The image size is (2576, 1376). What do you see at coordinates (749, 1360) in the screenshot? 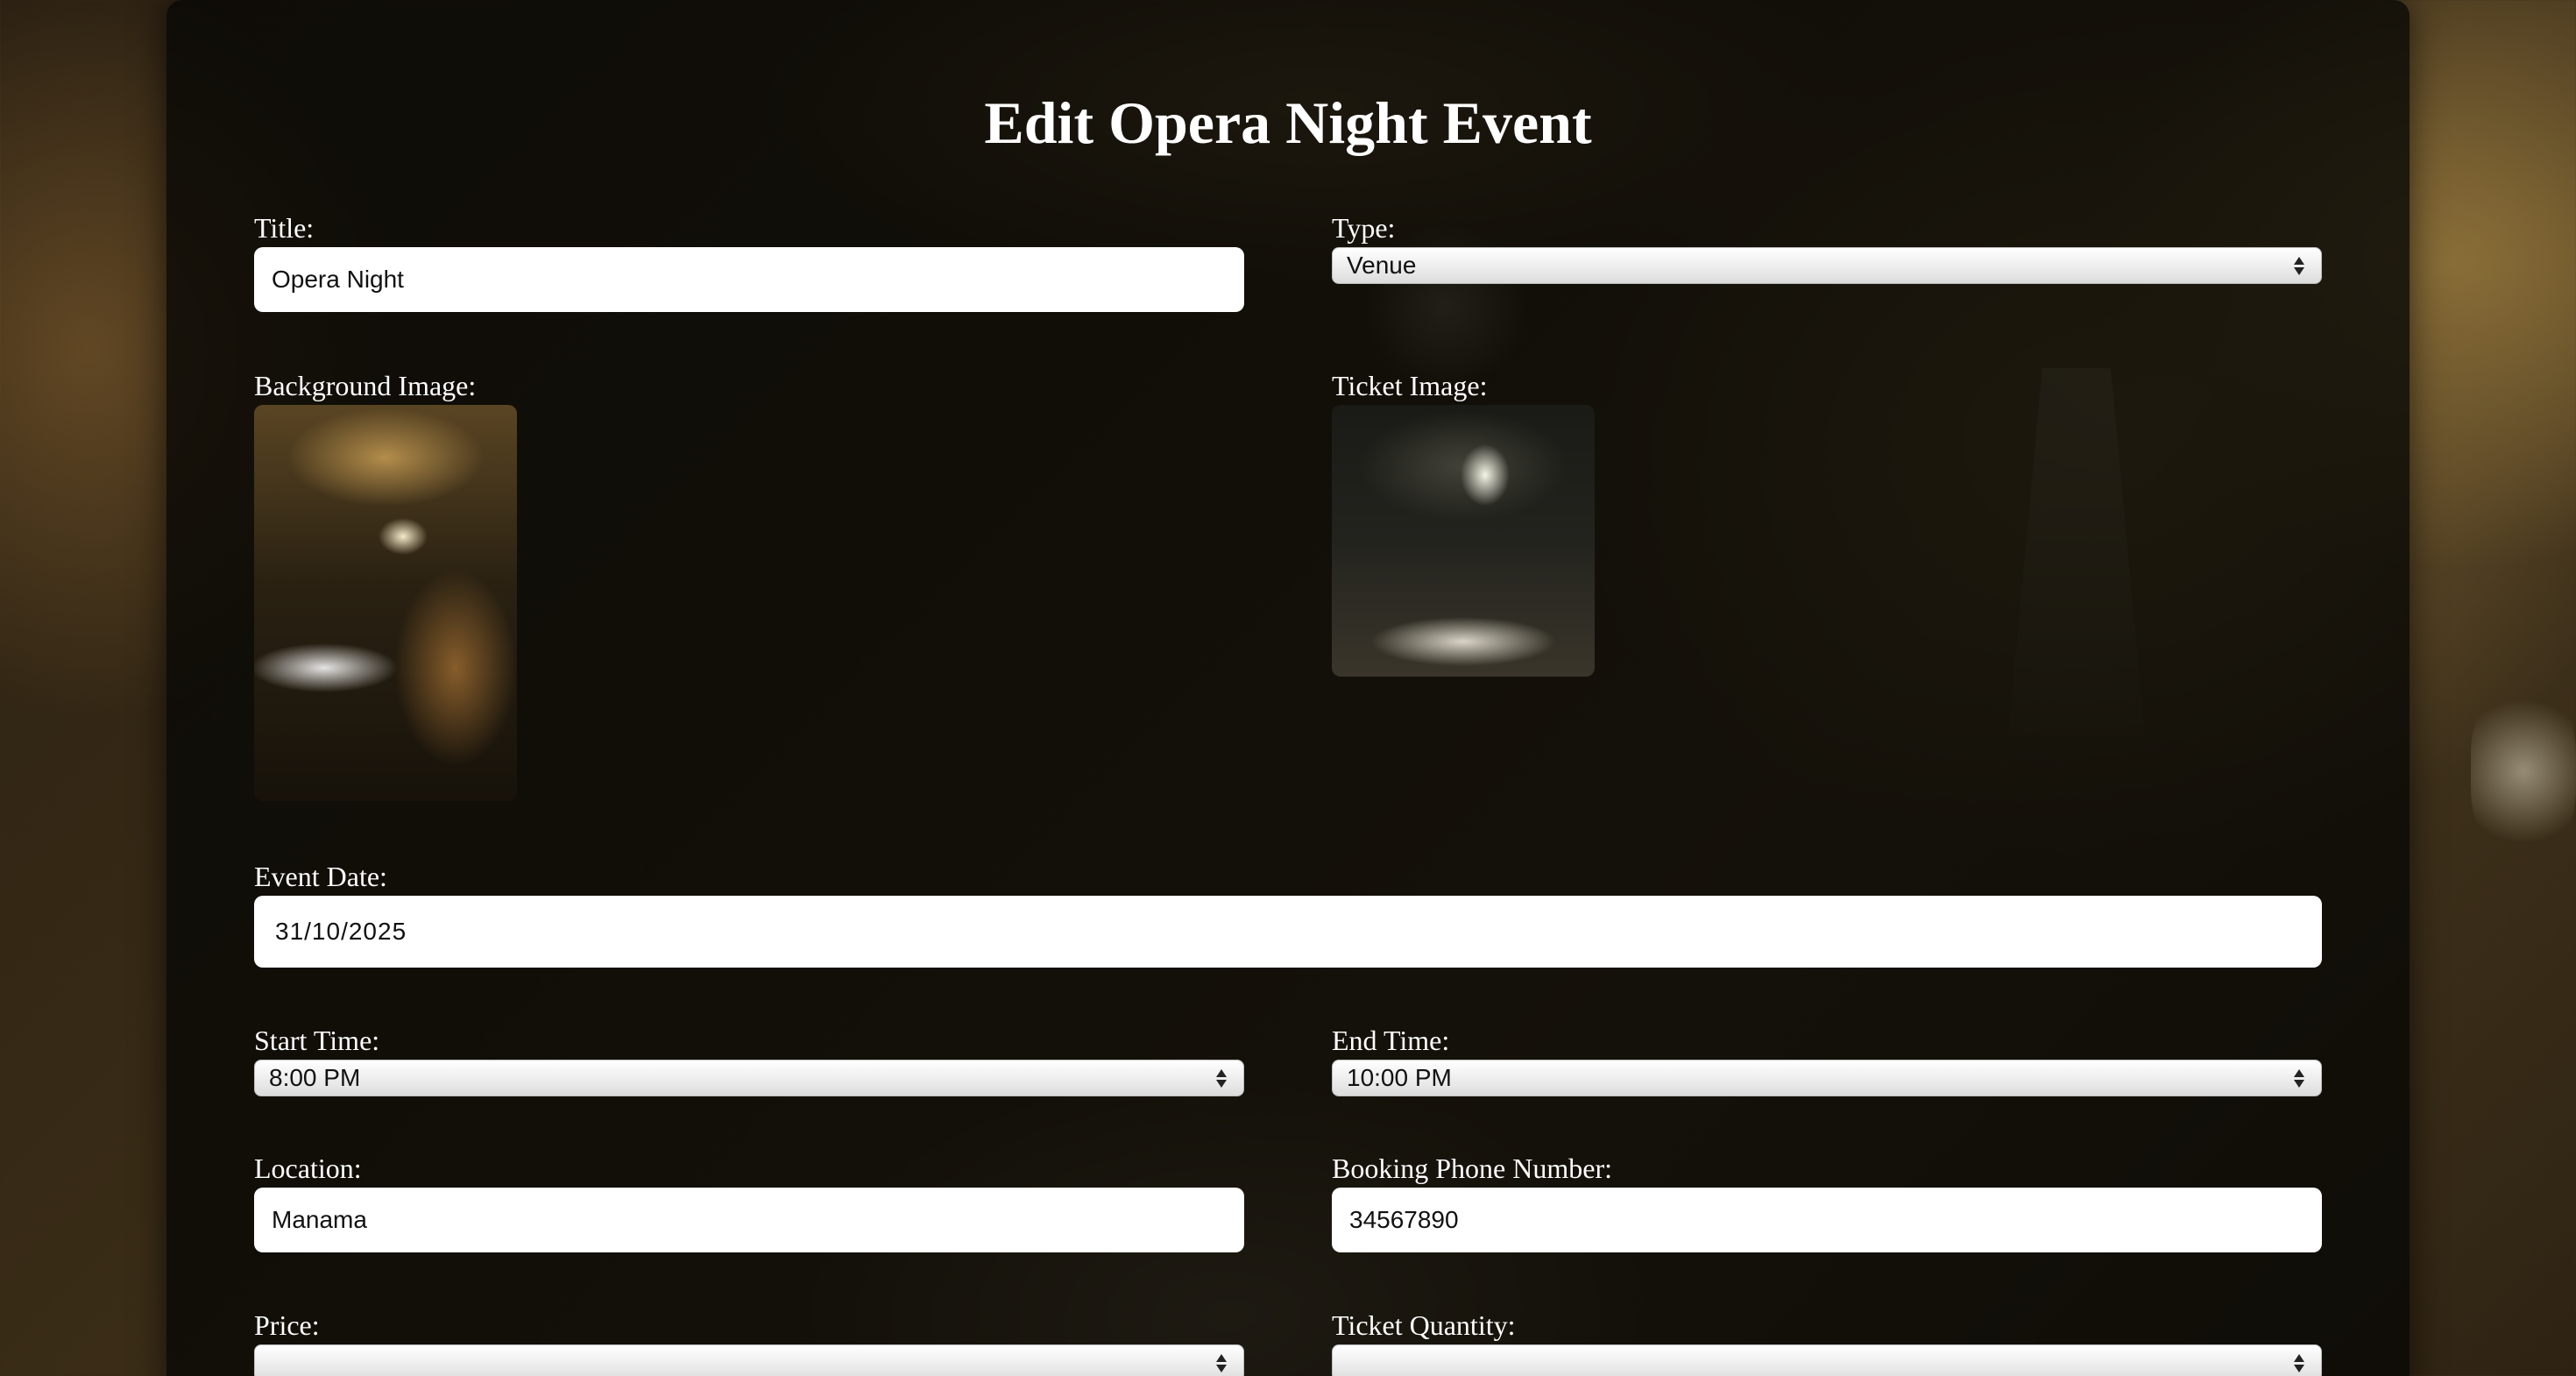
I see `price-select` at bounding box center [749, 1360].